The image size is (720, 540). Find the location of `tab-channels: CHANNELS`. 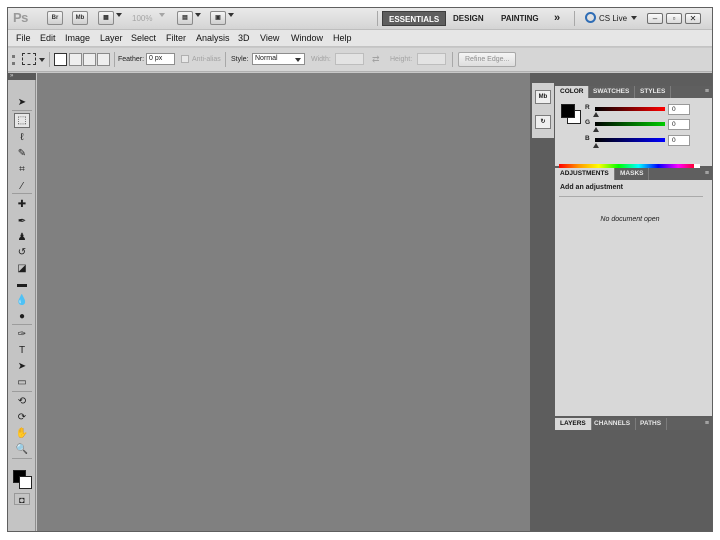

tab-channels: CHANNELS is located at coordinates (613, 424).